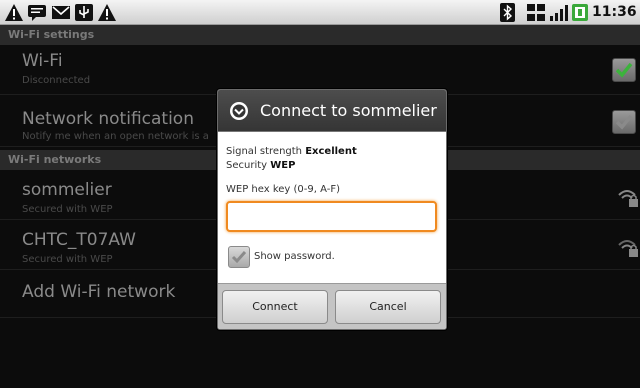  What do you see at coordinates (247, 165) in the screenshot?
I see `security-label: Security` at bounding box center [247, 165].